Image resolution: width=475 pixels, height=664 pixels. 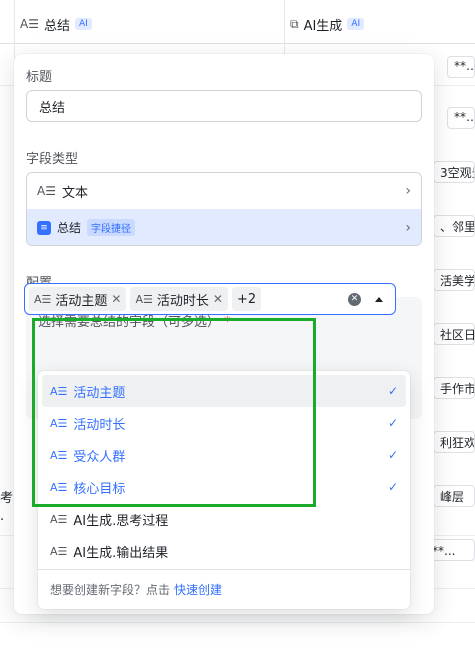 I want to click on option-label: AI生成.输出结果, so click(x=121, y=553).